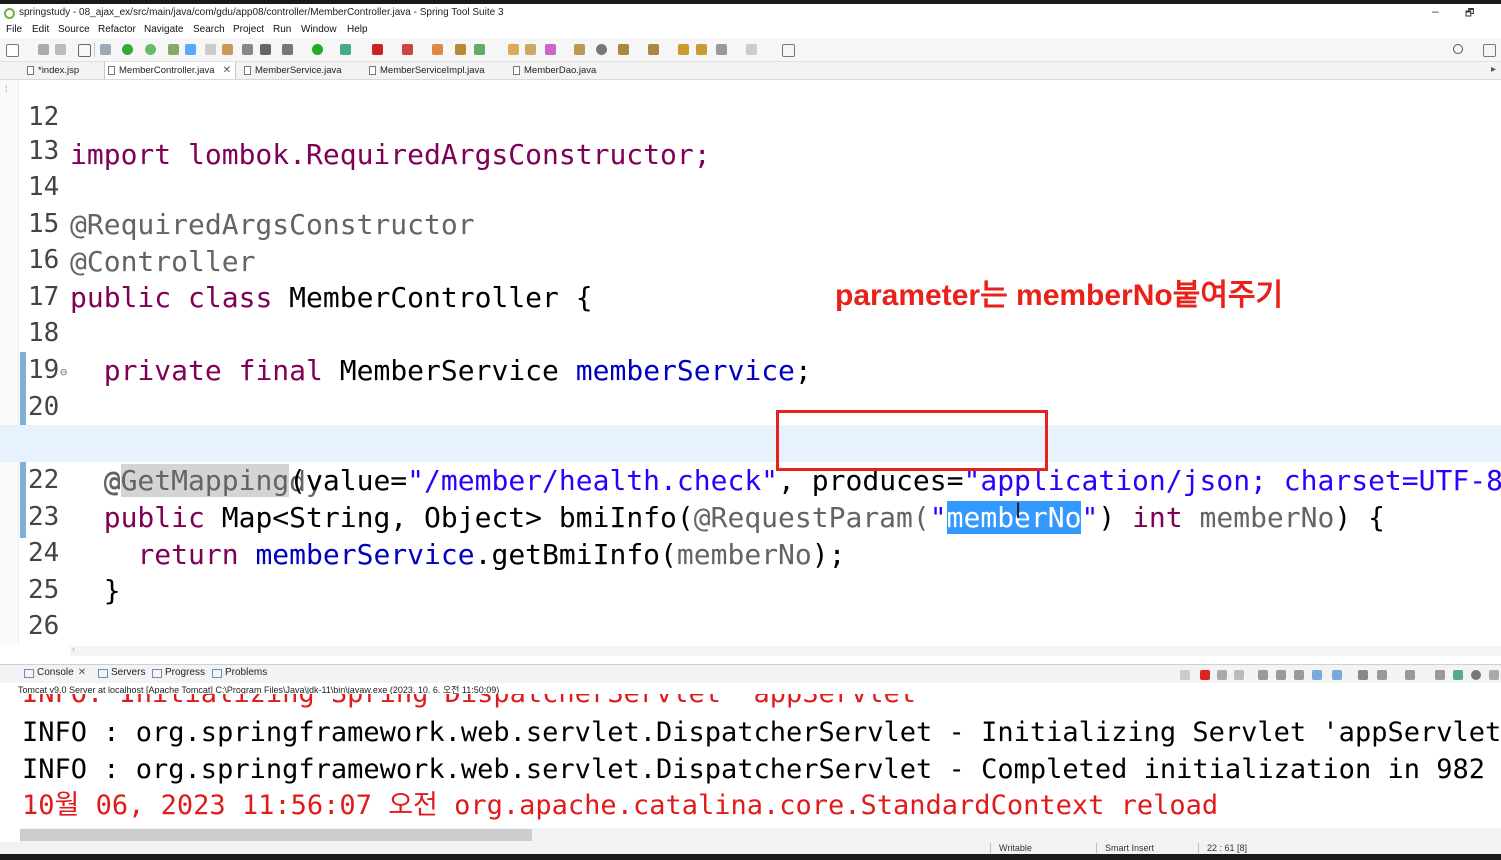  Describe the element at coordinates (105, 49) in the screenshot. I see `skip-breakpoints-icon` at that location.